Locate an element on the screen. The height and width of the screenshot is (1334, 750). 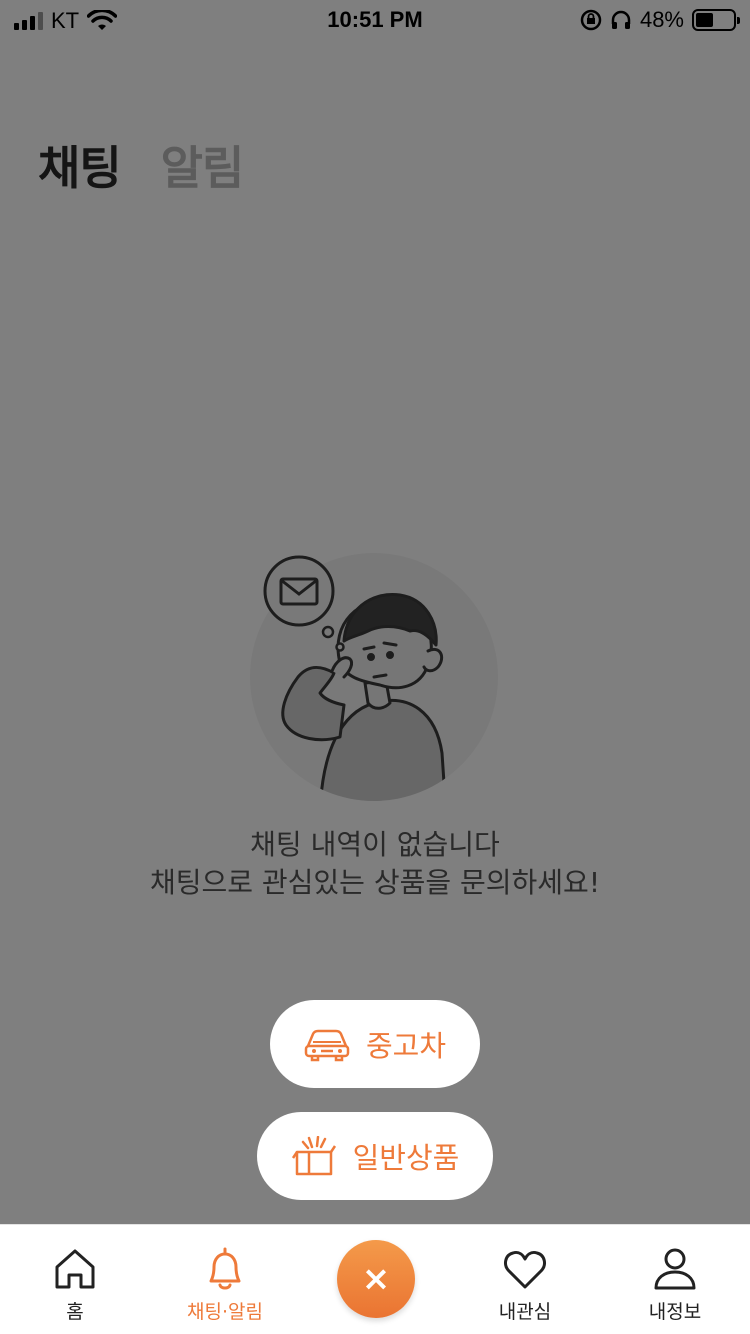
tab-chat-notifications: 채팅·알림 is located at coordinates (225, 1279).